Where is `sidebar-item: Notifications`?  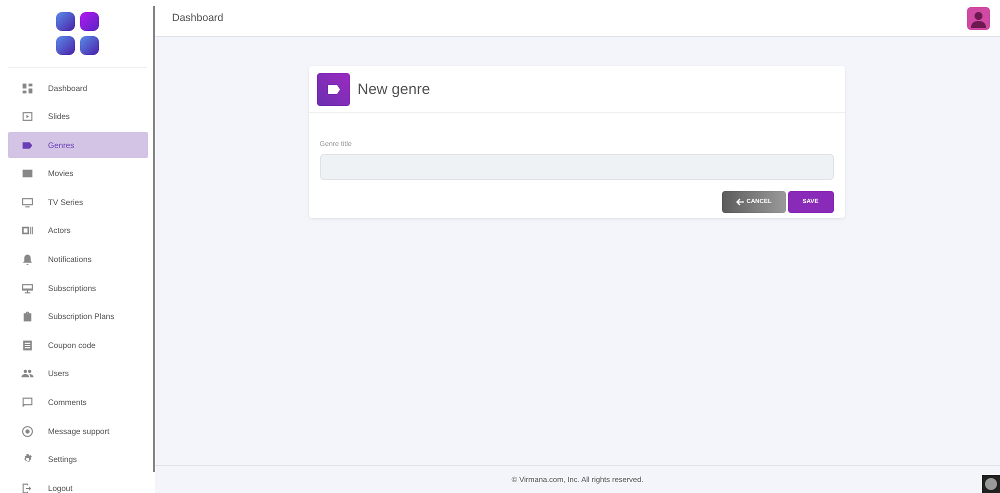 sidebar-item: Notifications is located at coordinates (78, 259).